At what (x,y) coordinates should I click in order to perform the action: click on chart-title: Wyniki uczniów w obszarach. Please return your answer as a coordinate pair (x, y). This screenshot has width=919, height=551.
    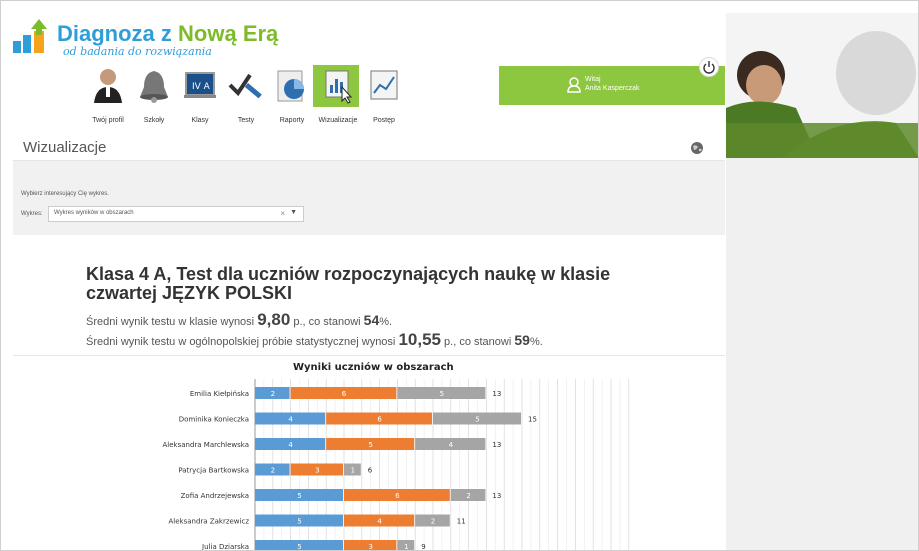
    Looking at the image, I should click on (373, 367).